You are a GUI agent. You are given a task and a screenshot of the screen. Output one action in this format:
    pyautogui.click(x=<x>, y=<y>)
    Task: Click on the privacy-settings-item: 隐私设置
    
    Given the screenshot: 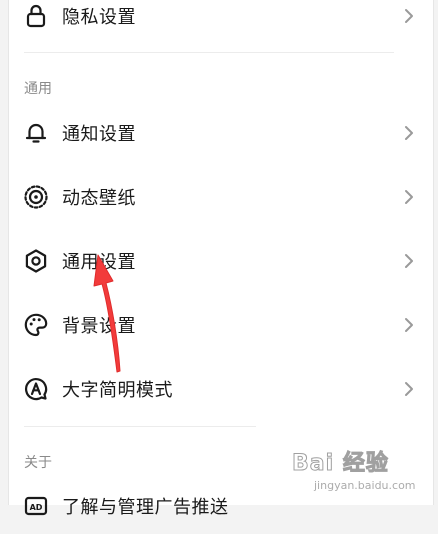 What is the action you would take?
    pyautogui.click(x=222, y=22)
    